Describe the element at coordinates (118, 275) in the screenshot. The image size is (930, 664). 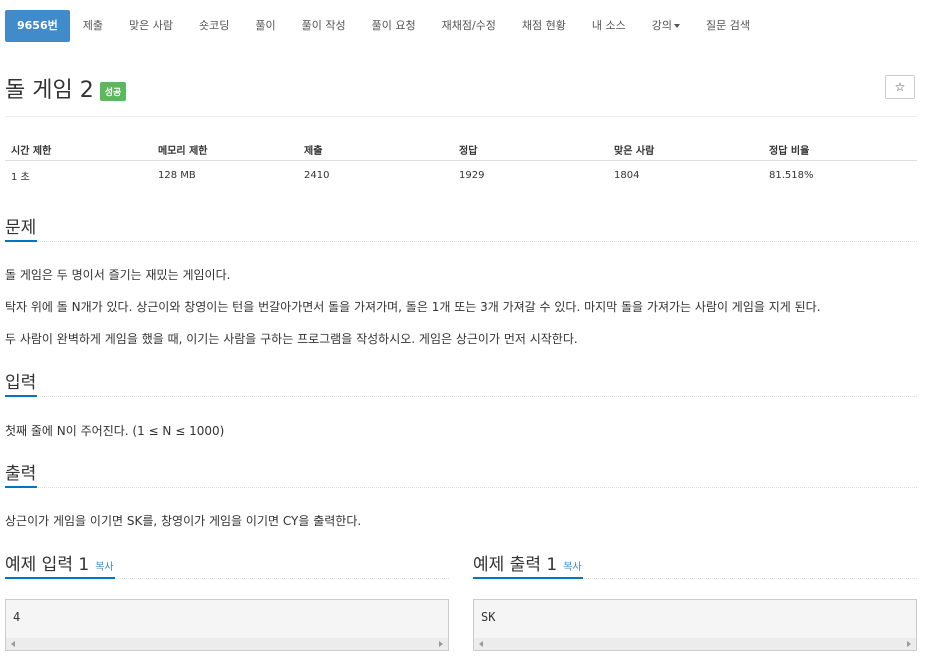
I see `problem-line-1: 돌 게임은 두 명이서 즐기는 재밌는 게임이다.` at that location.